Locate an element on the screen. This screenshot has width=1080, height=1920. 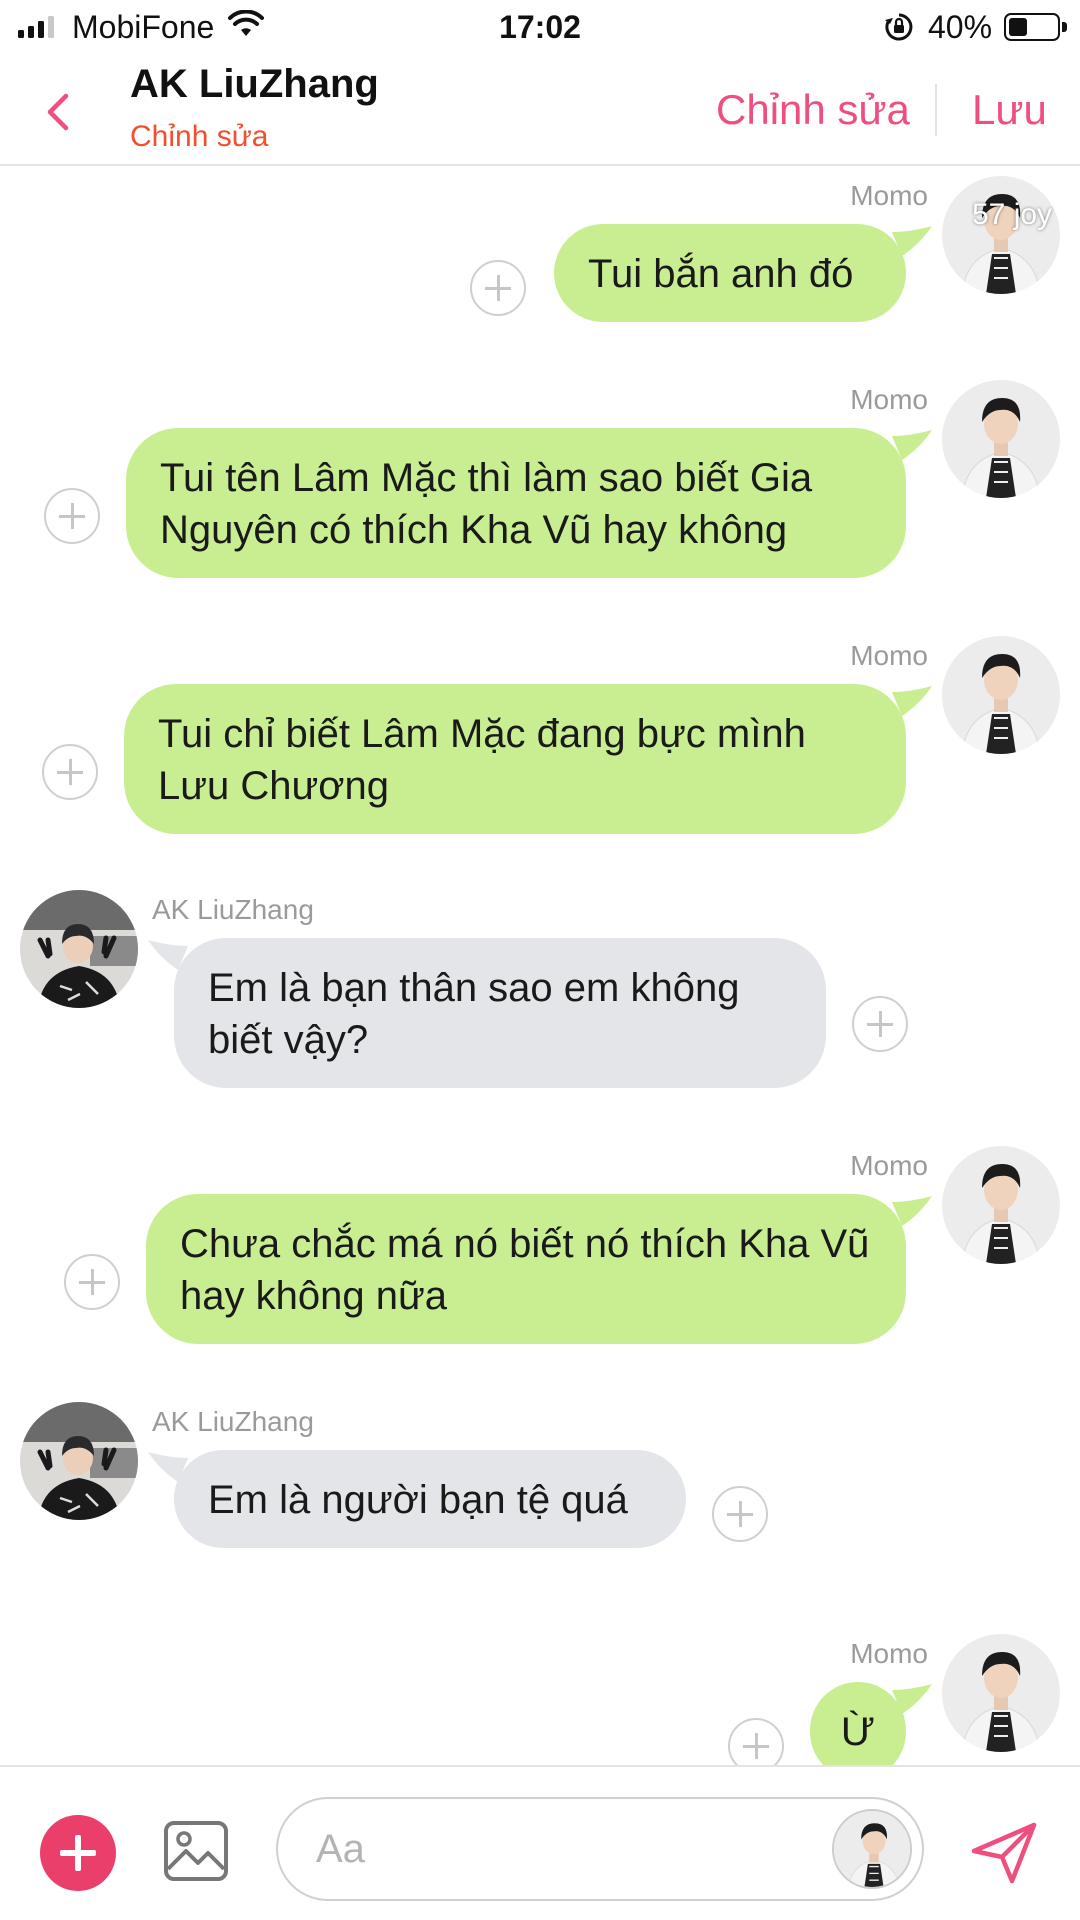
chevron-left-icon is located at coordinates (58, 112).